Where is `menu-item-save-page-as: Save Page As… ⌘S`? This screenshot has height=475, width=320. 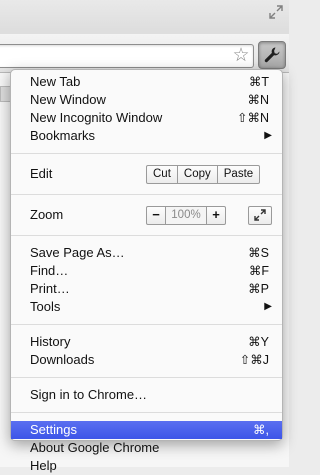 menu-item-save-page-as: Save Page As… ⌘S is located at coordinates (146, 253).